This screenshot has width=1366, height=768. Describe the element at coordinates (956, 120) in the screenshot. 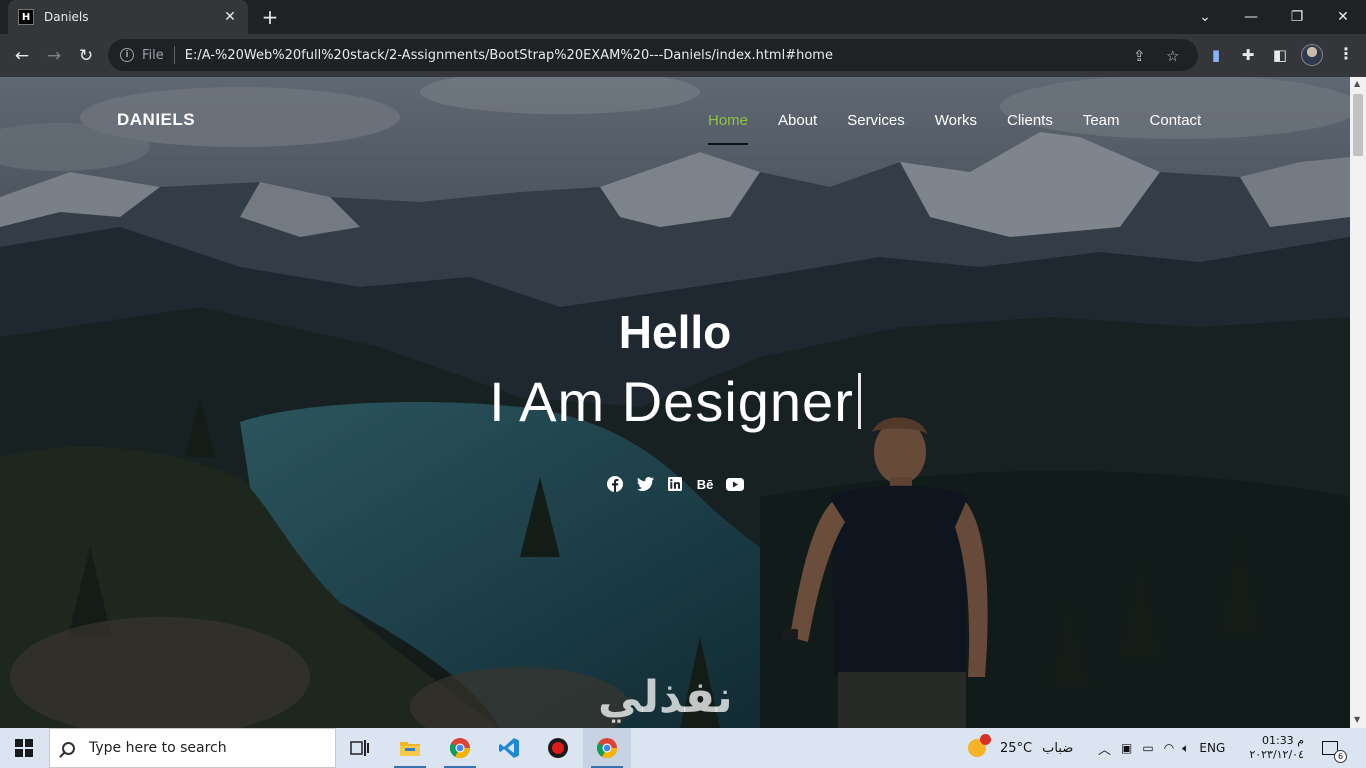

I see `nav-item-works: Works` at that location.